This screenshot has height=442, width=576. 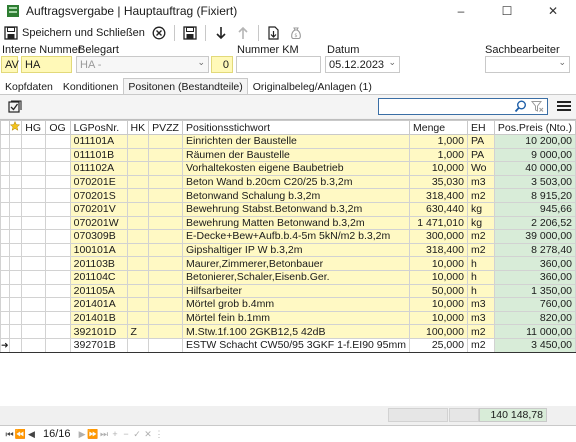 What do you see at coordinates (98, 141) in the screenshot?
I see `cell-lgposnr: 011101A` at bounding box center [98, 141].